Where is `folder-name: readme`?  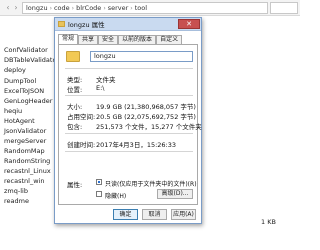
folder-name: readme is located at coordinates (16, 201).